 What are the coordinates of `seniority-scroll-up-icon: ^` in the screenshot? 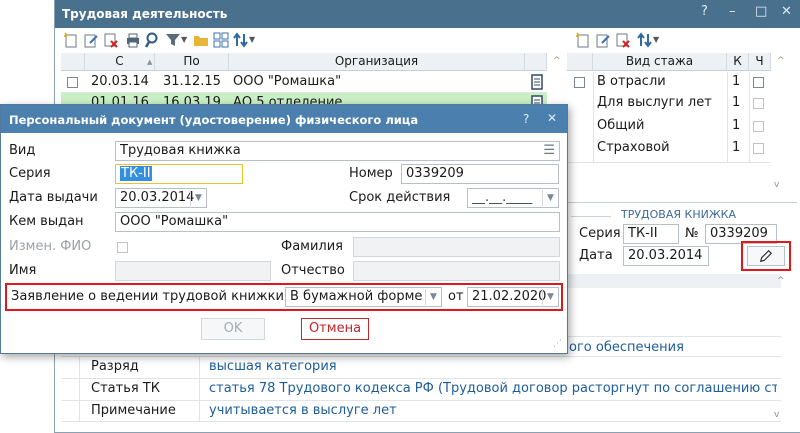 It's located at (781, 61).